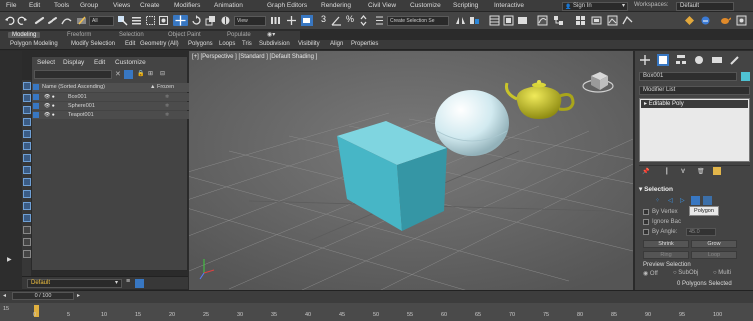 The image size is (753, 321). Describe the element at coordinates (66, 20) in the screenshot. I see `bind-space-warp-icon` at that location.